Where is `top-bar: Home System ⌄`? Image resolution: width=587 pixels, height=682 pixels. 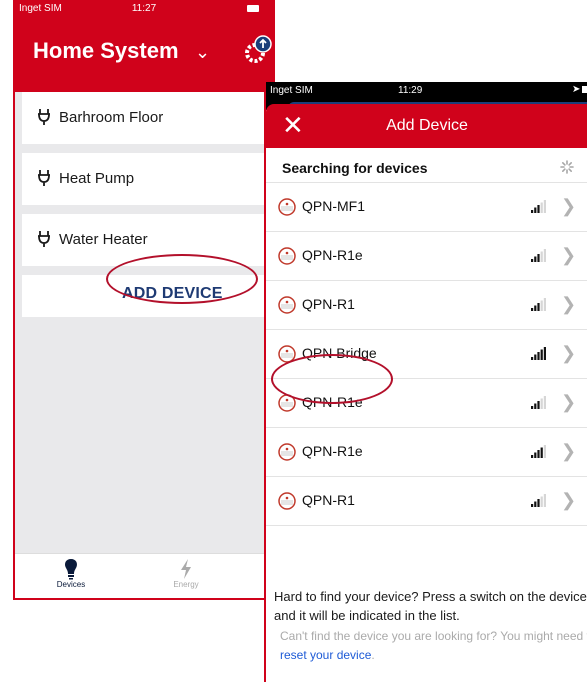
top-bar: Home System ⌄ is located at coordinates (144, 55).